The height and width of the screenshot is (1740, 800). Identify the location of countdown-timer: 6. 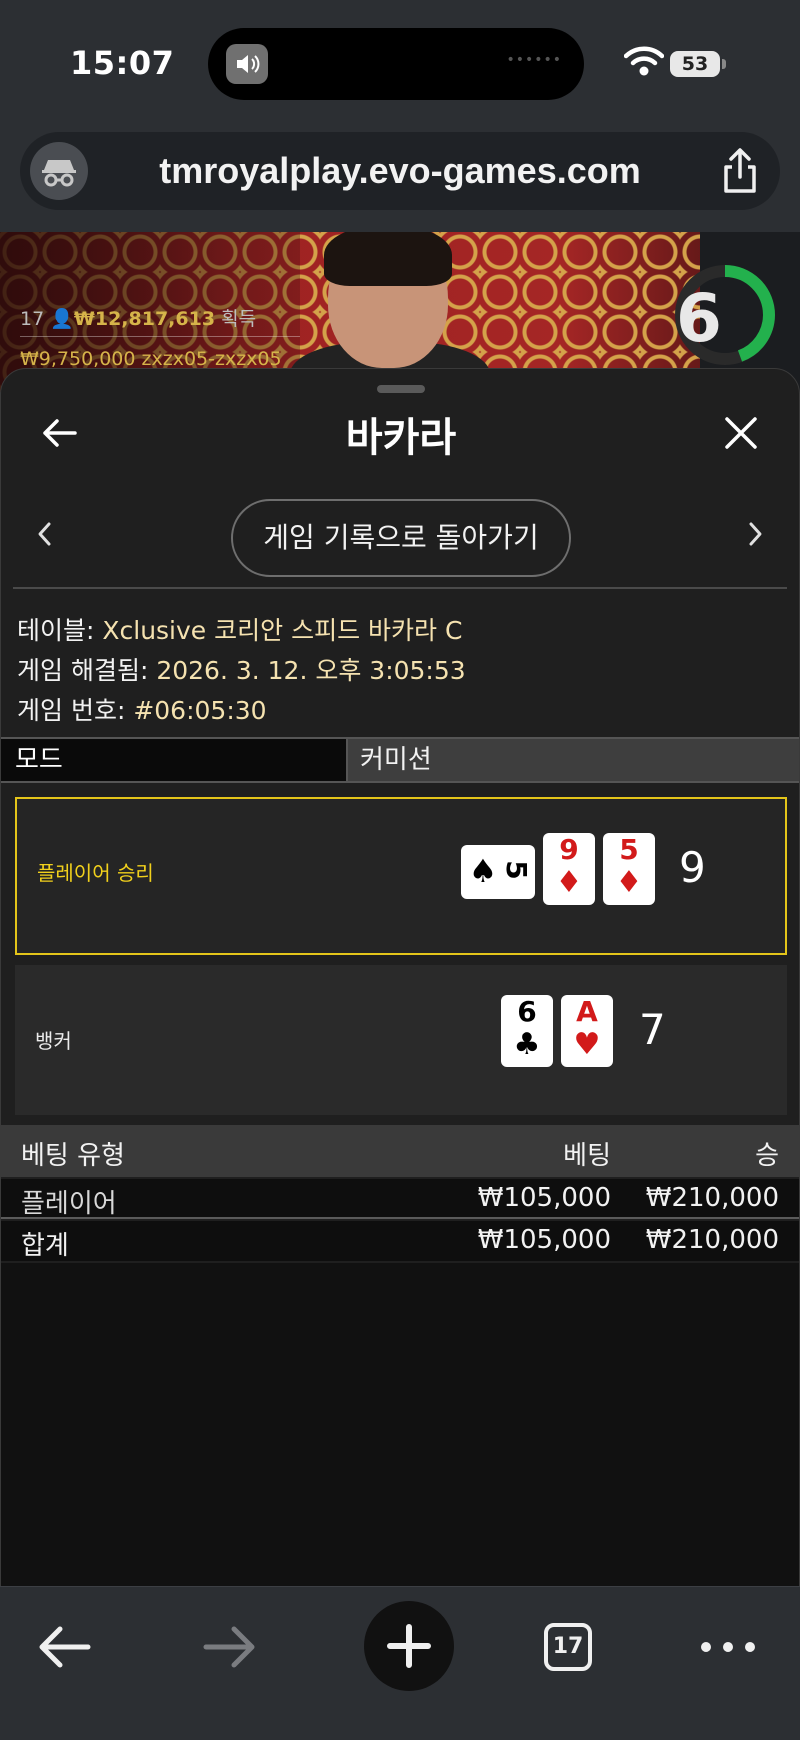
(699, 318).